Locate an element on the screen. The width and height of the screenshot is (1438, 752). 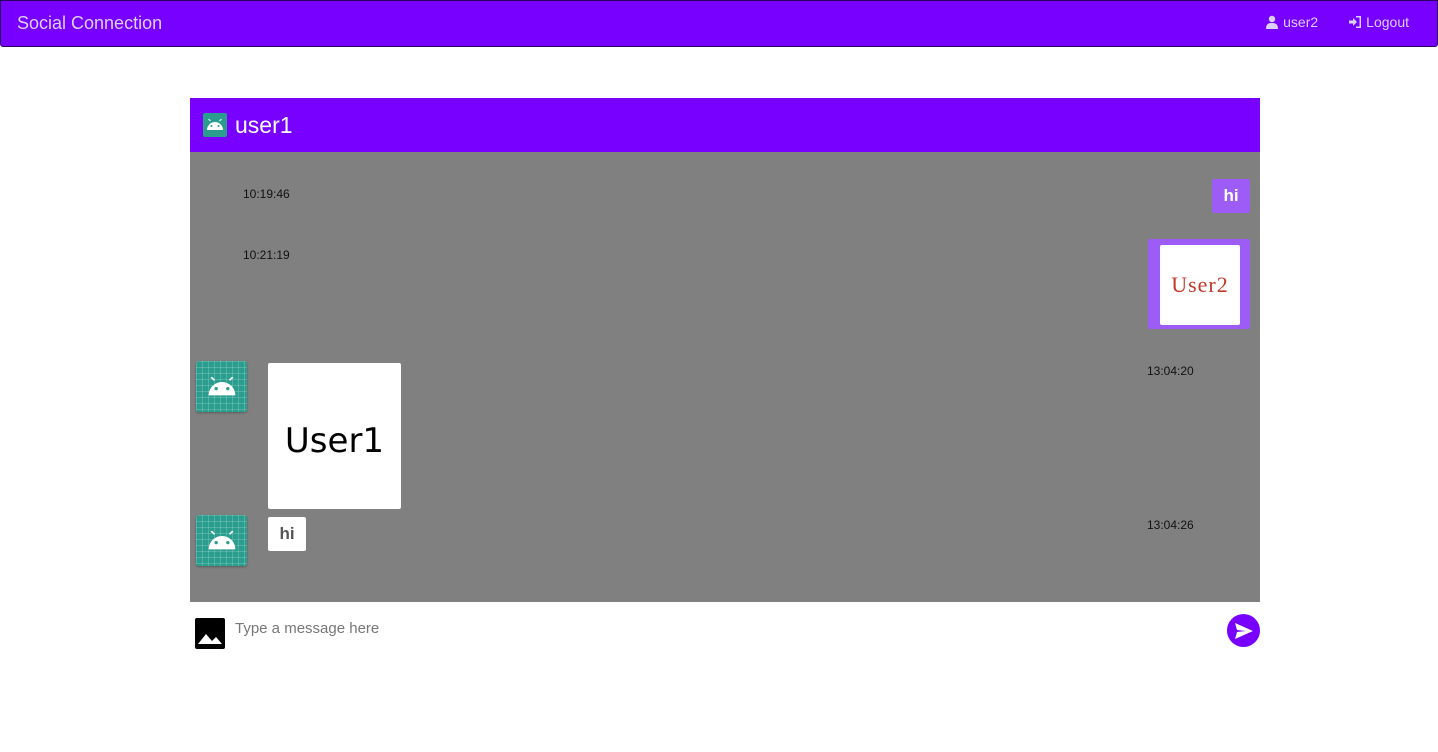
logout-link: Logout is located at coordinates (1378, 22).